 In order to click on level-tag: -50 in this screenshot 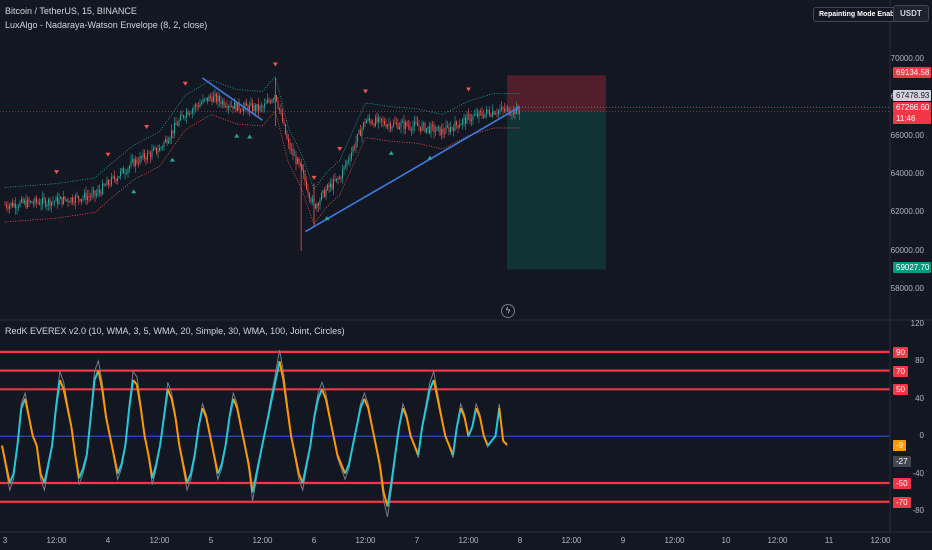, I will do `click(902, 484)`.